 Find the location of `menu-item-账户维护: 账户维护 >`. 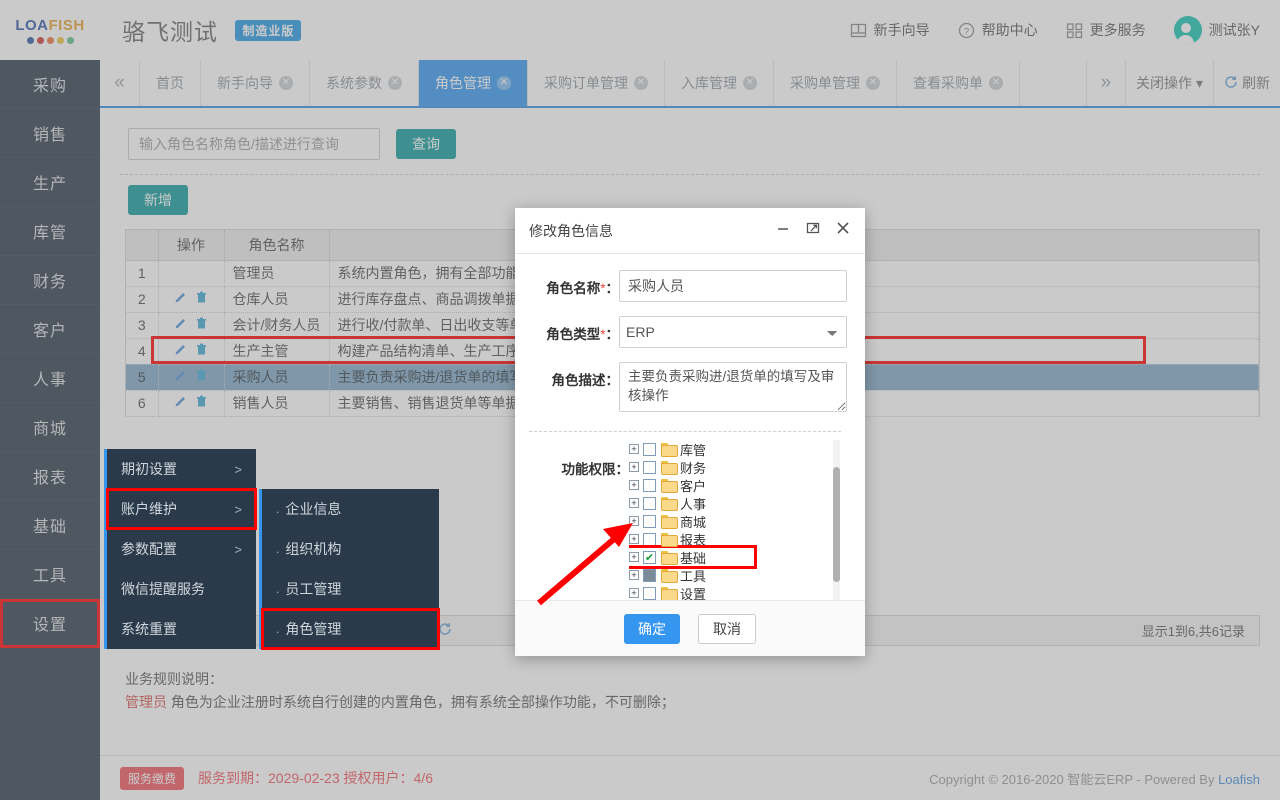

menu-item-账户维护: 账户维护 > is located at coordinates (181, 509).